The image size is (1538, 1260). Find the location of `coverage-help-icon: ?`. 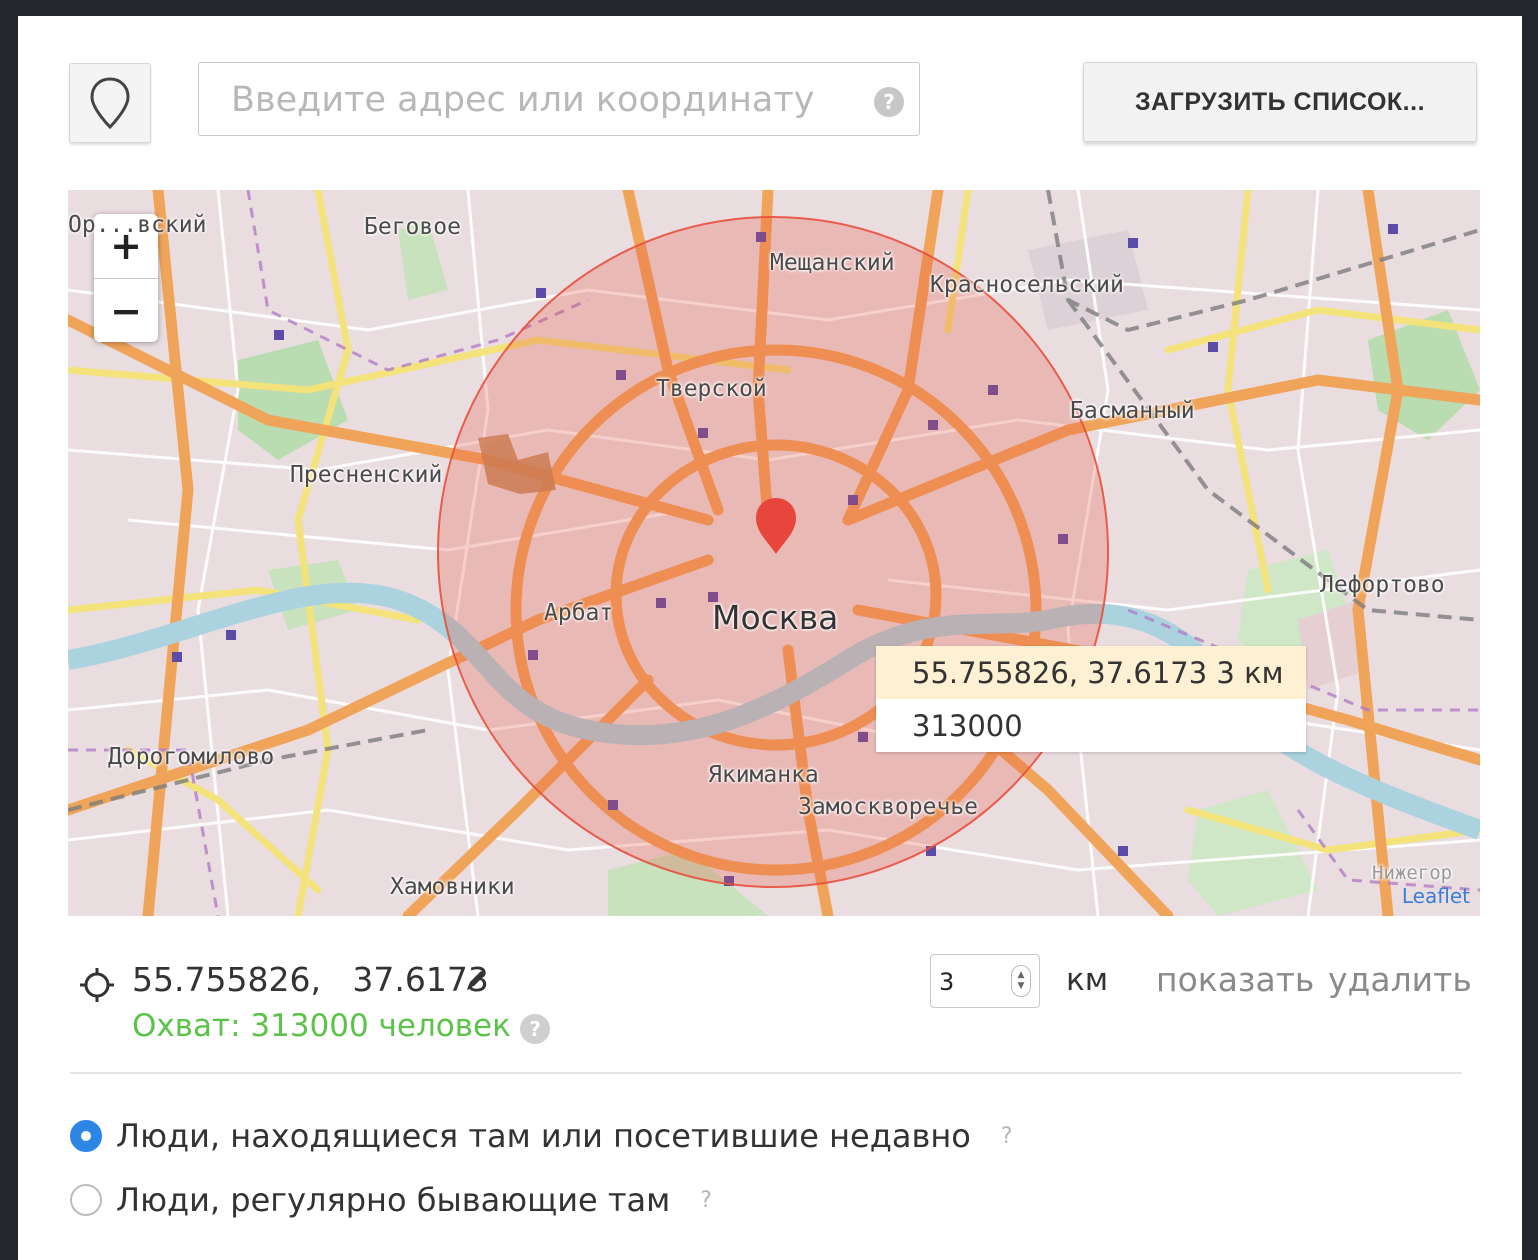

coverage-help-icon: ? is located at coordinates (535, 1029).